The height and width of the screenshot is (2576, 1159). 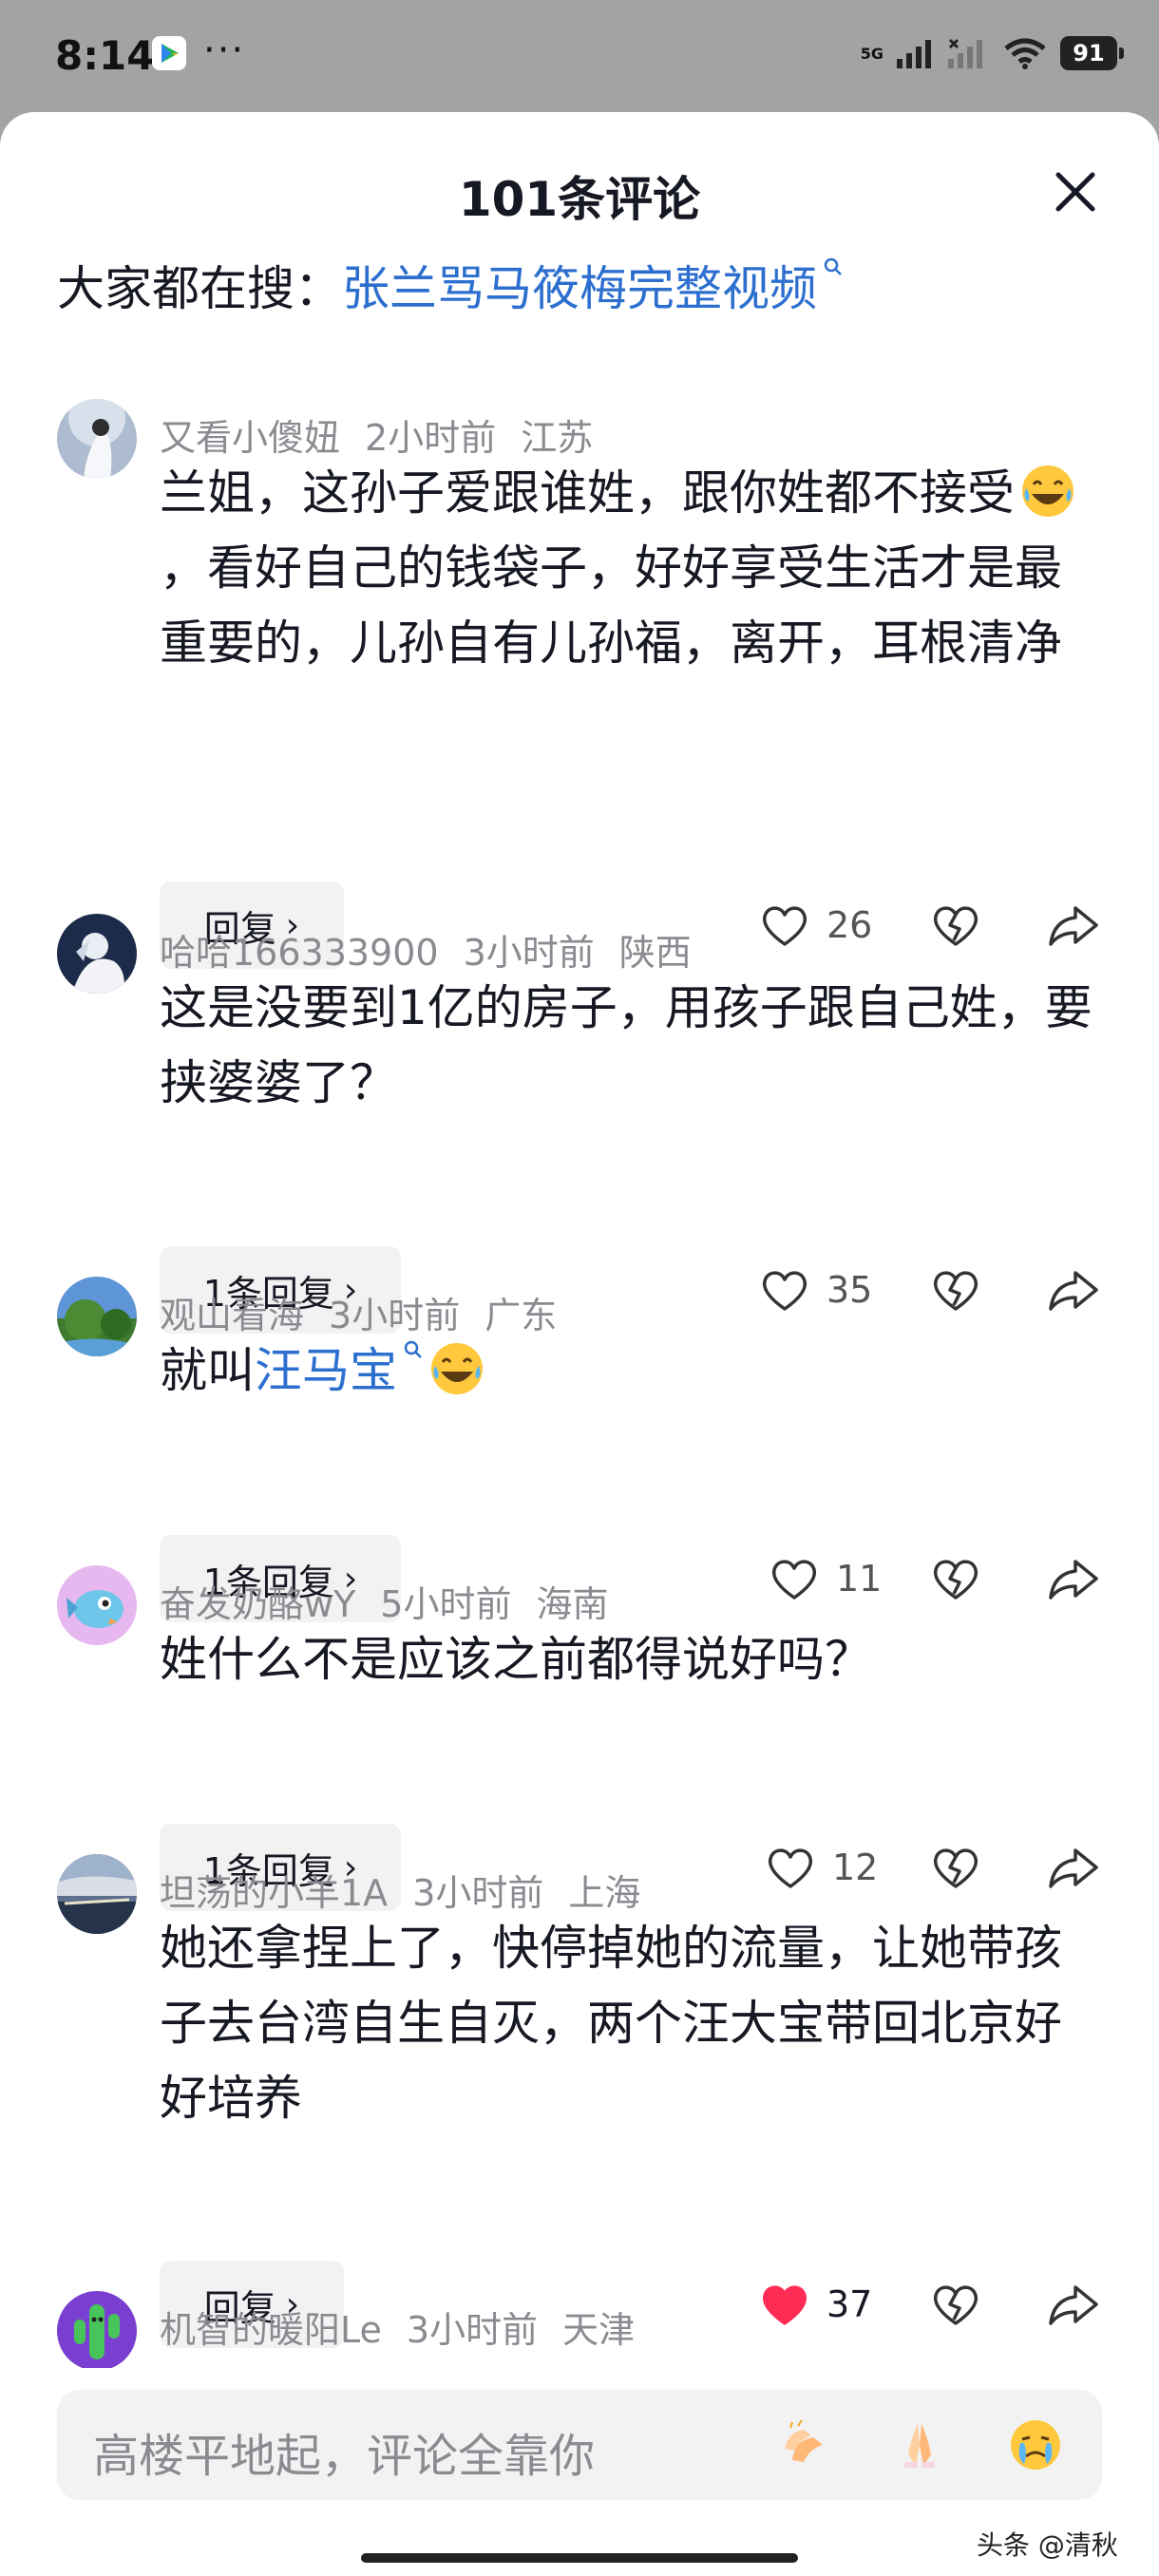 I want to click on username: 又看小傻妞, so click(x=250, y=438).